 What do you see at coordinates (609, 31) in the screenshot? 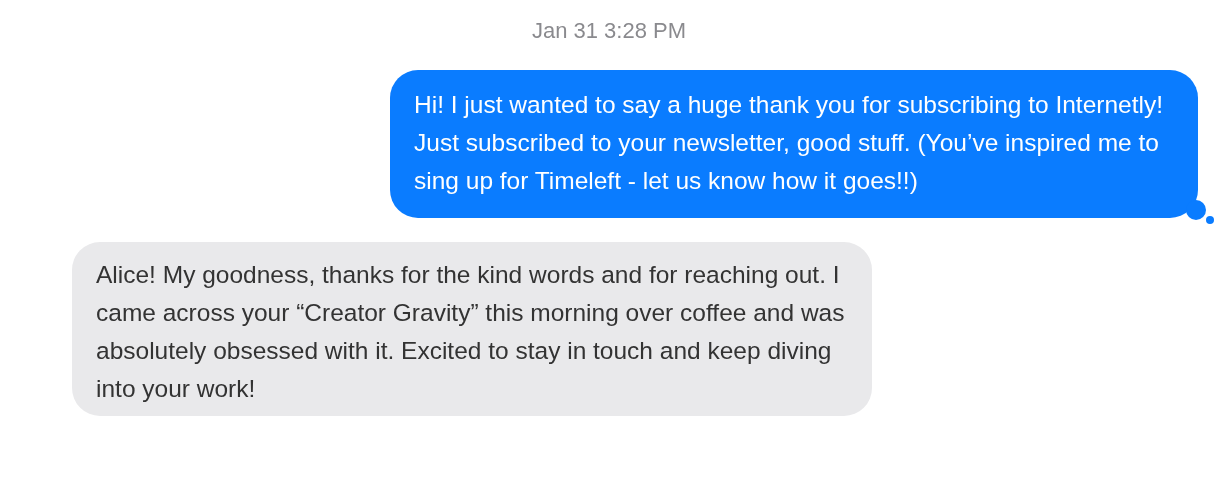
I see `timestamp: Jan 31 3:28 PM` at bounding box center [609, 31].